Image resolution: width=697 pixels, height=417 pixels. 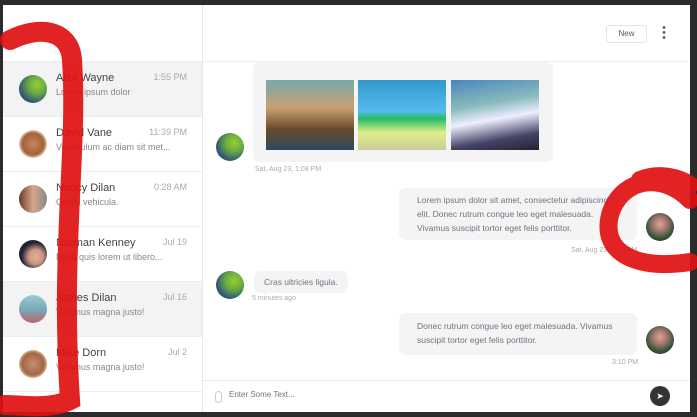 I want to click on message-preview: Lorem ipsum dolor, so click(x=93, y=92).